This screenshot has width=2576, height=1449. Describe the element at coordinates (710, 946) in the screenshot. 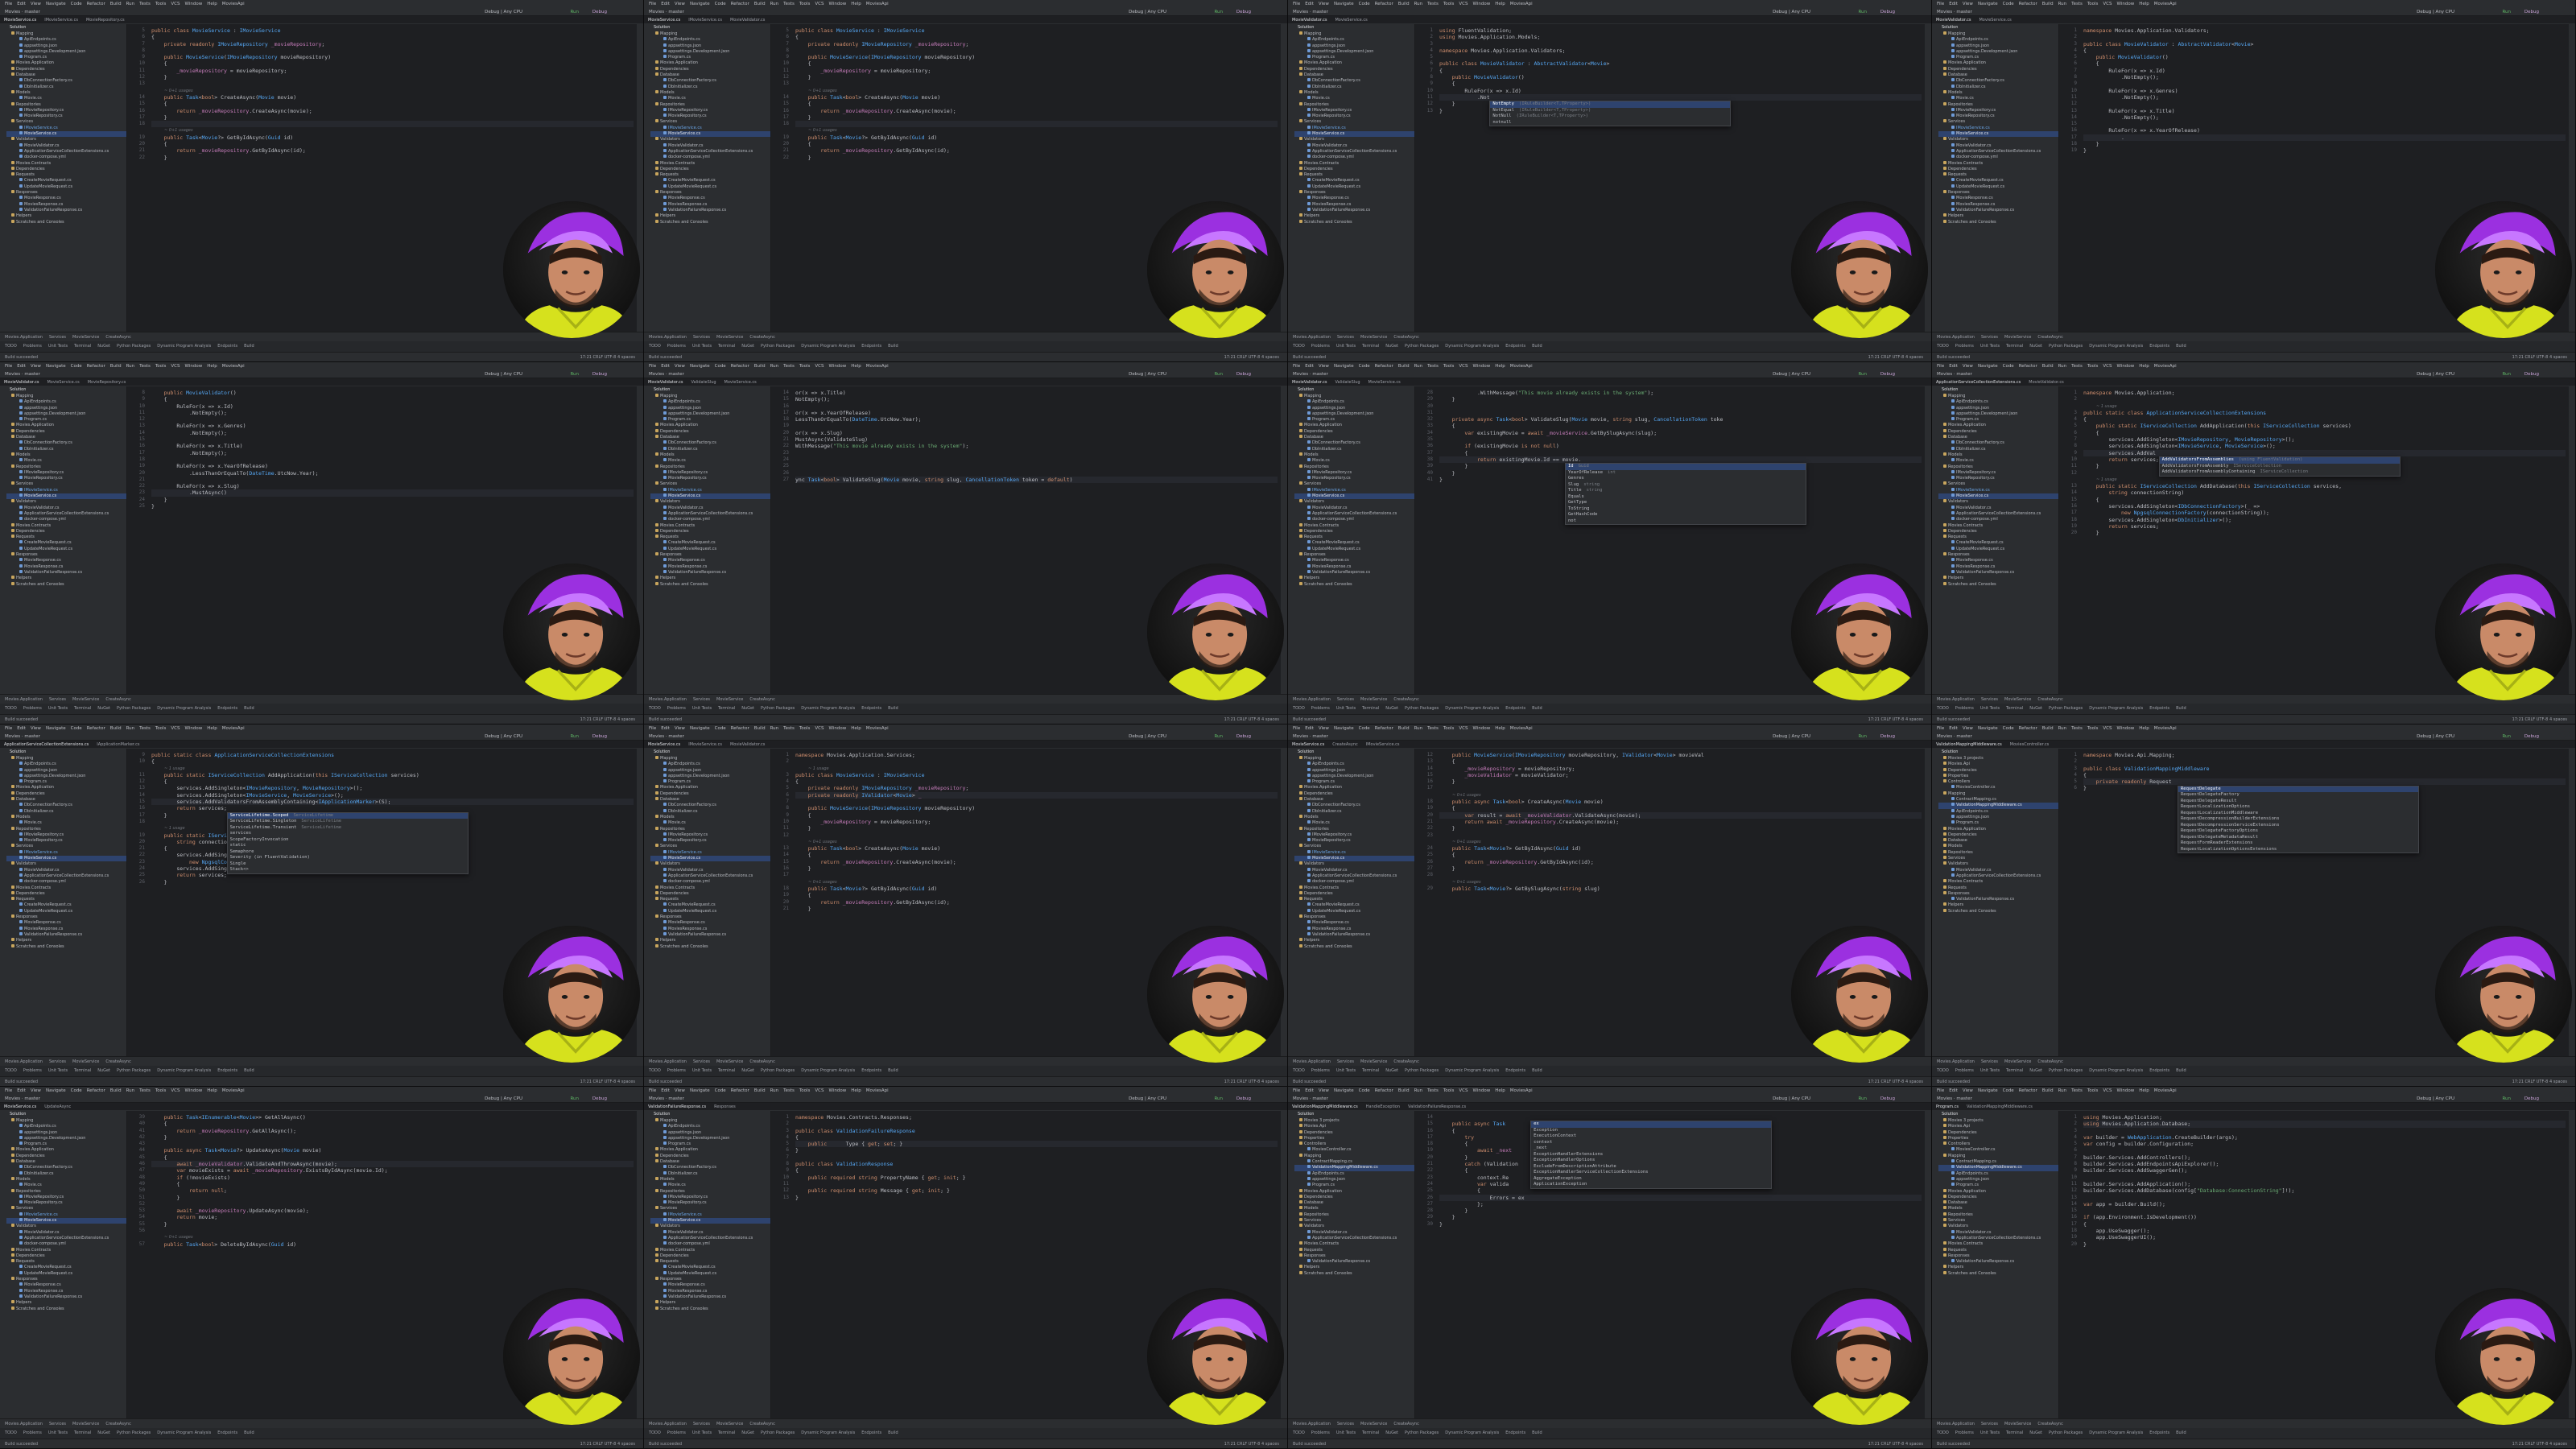

I see `tree-item: Scratches and Consoles` at that location.